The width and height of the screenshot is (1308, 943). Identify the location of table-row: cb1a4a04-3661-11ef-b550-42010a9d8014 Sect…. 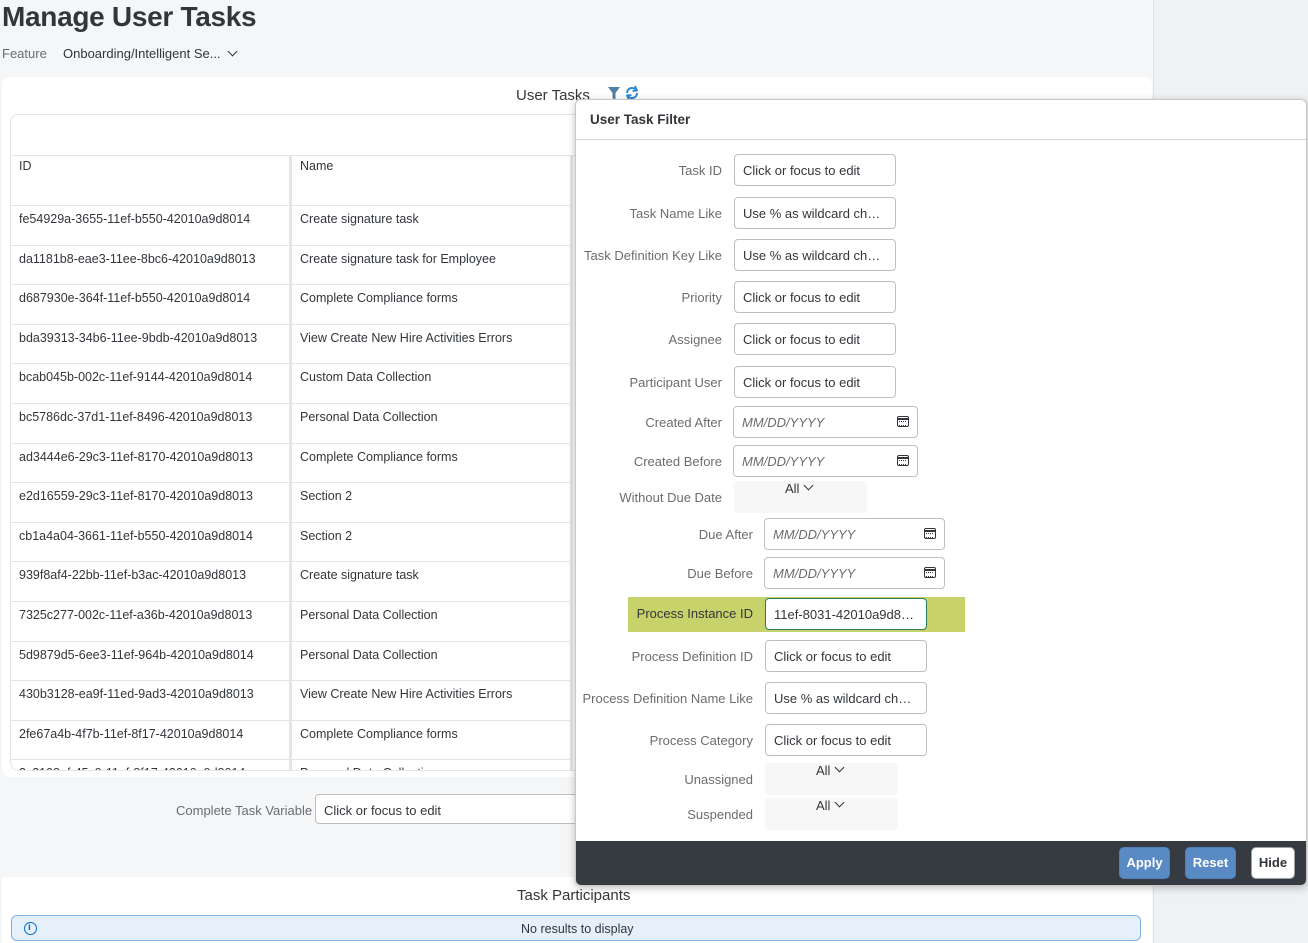
(292, 542).